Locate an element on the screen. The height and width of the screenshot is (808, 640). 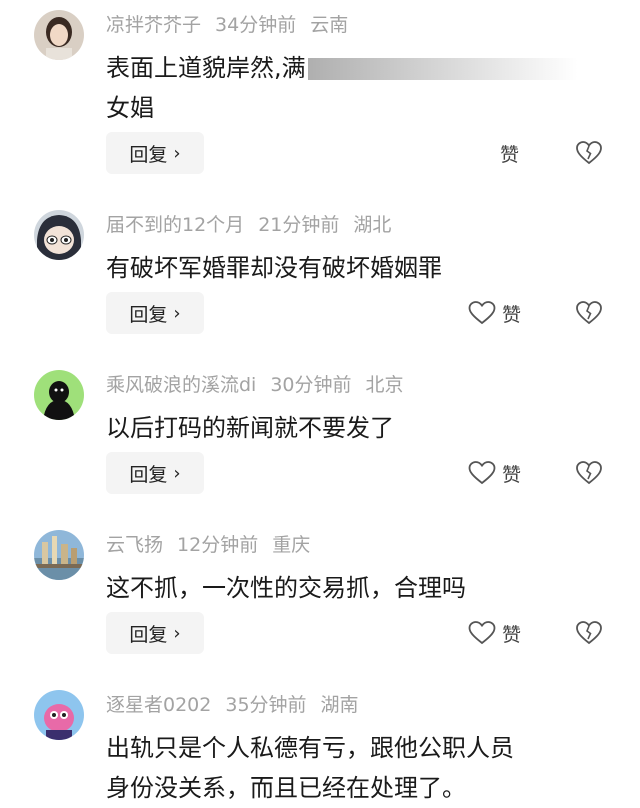
comment-text-line: 表面上道貌岸然,满 is located at coordinates (206, 68).